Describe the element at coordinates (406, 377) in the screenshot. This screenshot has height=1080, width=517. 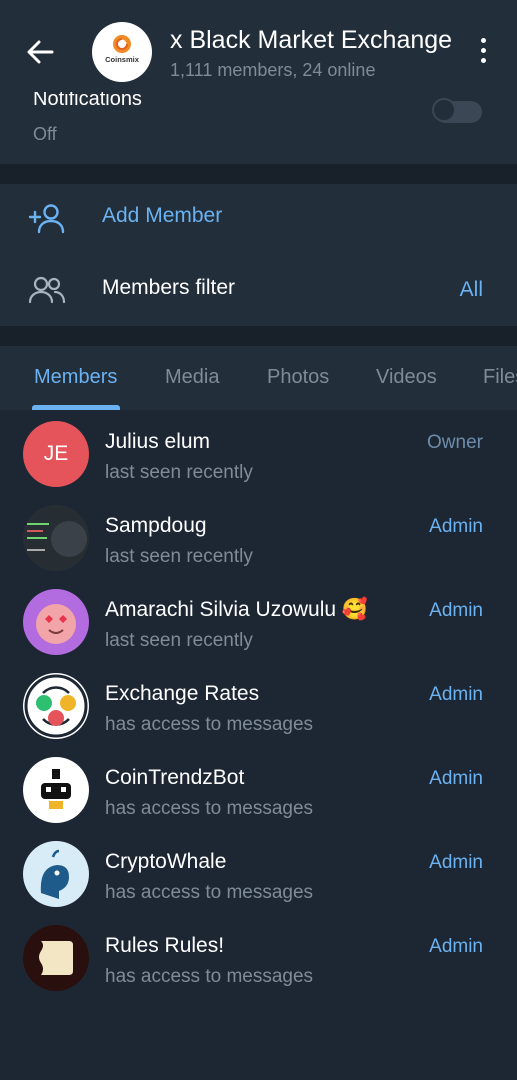
I see `tab-videos: Videos` at that location.